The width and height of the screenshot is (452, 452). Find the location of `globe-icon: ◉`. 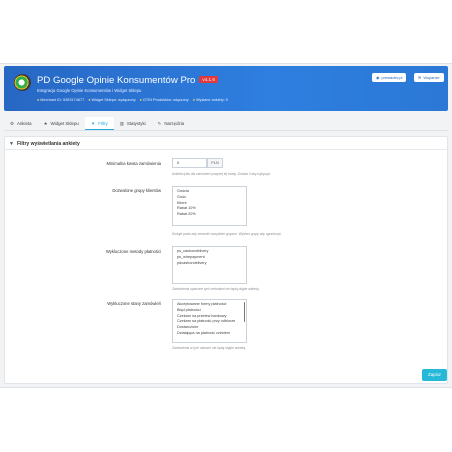

globe-icon: ◉ is located at coordinates (378, 77).